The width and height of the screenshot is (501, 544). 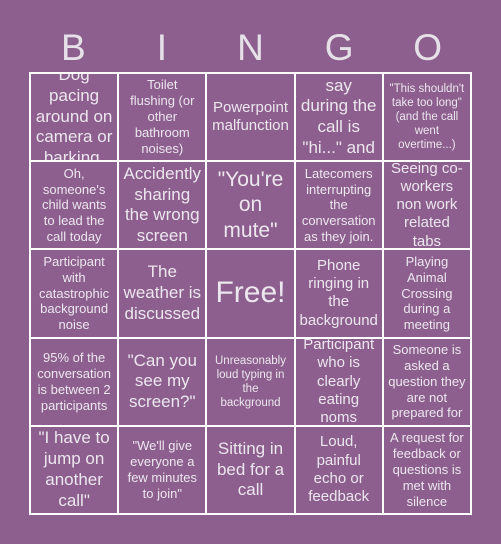 I want to click on header-letter-n: N, so click(x=250, y=47).